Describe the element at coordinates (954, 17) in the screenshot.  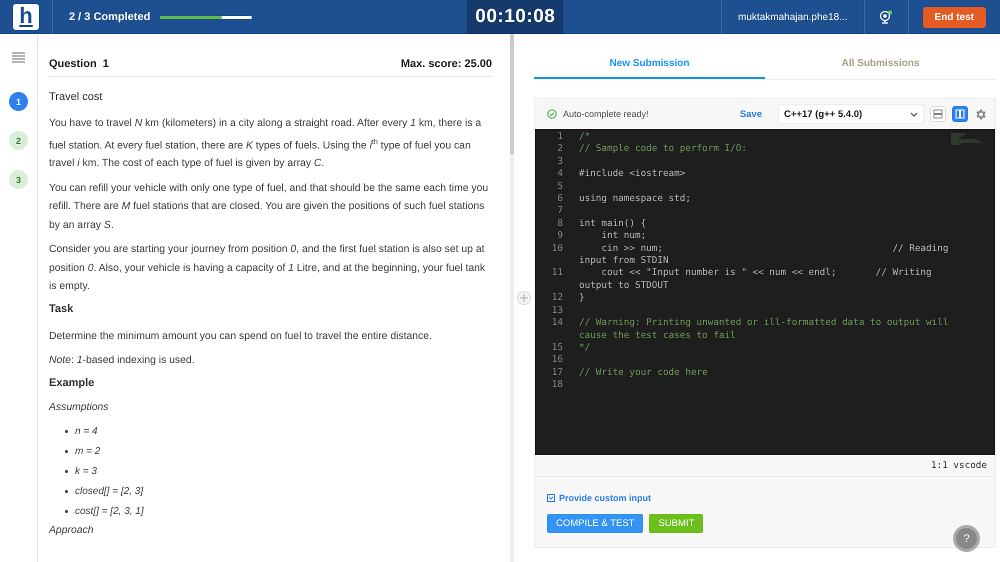
I see `end-test-button: End test` at that location.